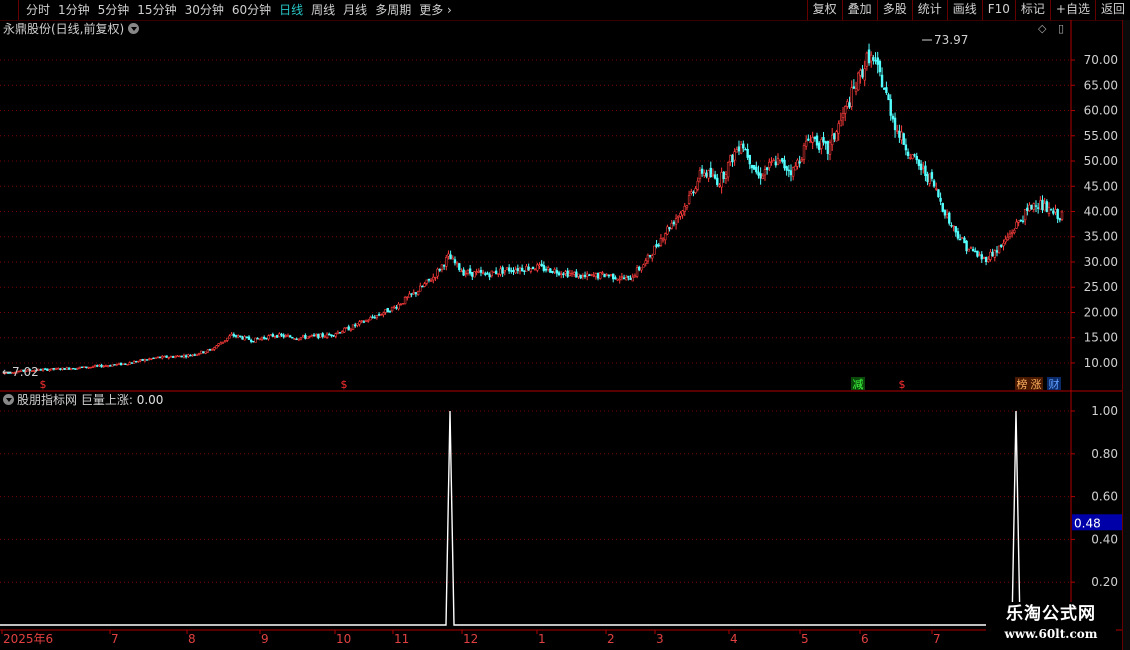 The width and height of the screenshot is (1130, 650). I want to click on sub-y-tick-label: 0.40, so click(1104, 539).